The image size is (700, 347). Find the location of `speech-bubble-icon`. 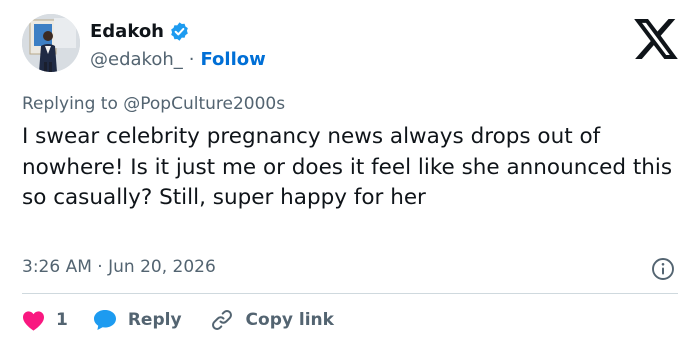

speech-bubble-icon is located at coordinates (105, 320).